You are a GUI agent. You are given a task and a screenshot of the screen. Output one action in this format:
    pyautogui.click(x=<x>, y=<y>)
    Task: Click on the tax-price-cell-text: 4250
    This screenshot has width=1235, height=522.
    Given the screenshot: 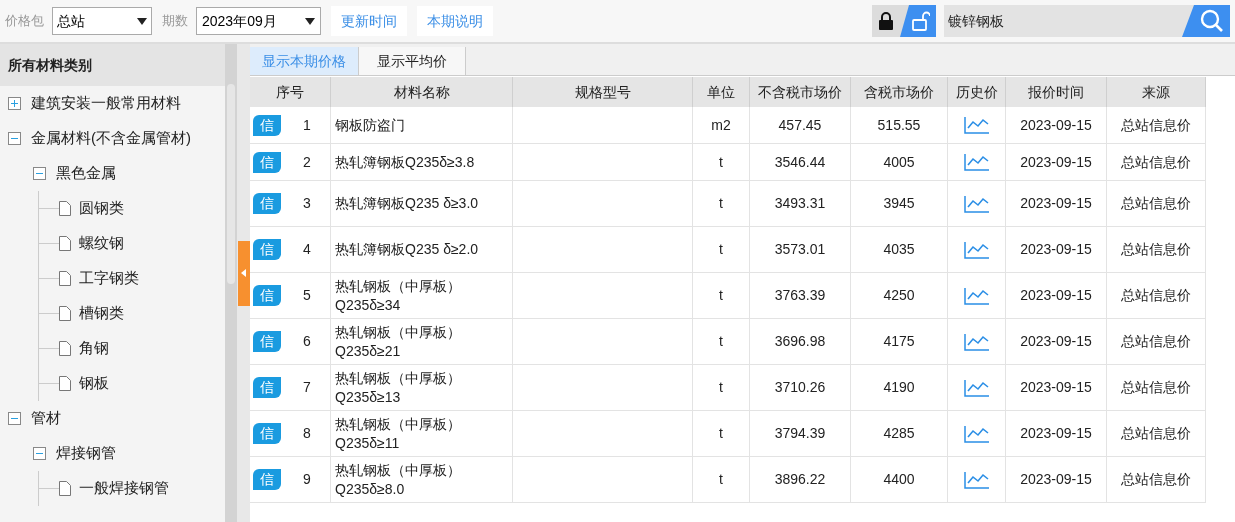 What is the action you would take?
    pyautogui.click(x=899, y=295)
    